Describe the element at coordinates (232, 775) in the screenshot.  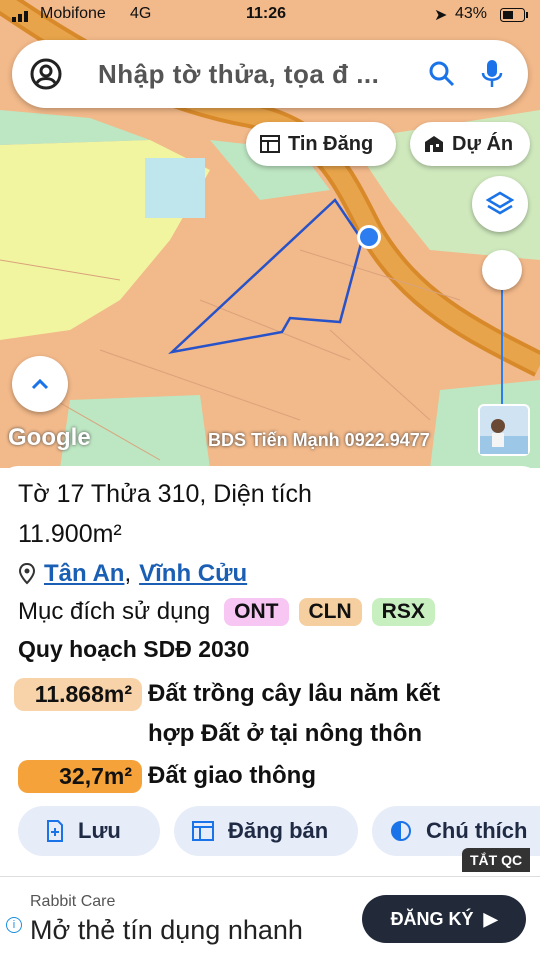
I see `plan-area-desc: Đất giao thông` at that location.